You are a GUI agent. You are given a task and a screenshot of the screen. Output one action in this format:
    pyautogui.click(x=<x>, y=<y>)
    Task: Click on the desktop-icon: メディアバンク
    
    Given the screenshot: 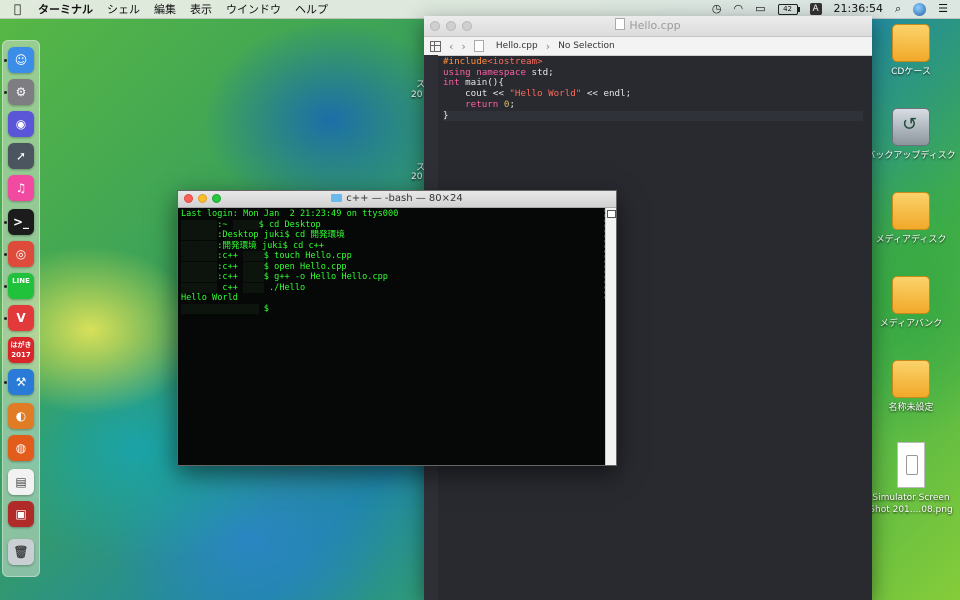 What is the action you would take?
    pyautogui.click(x=911, y=303)
    